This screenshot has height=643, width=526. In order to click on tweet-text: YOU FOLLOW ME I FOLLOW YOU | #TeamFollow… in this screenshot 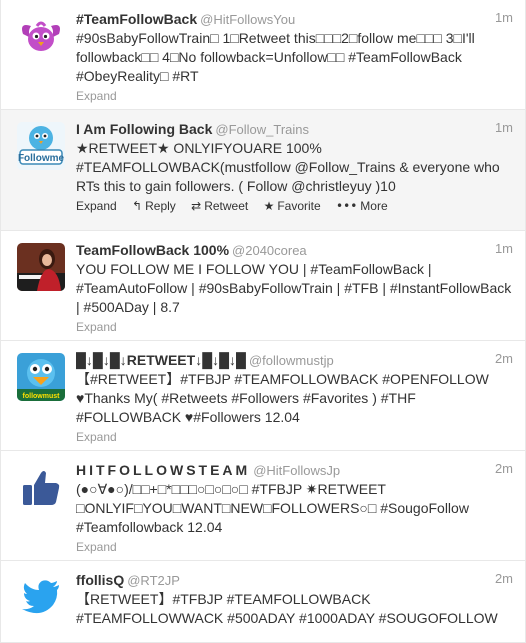, I will do `click(294, 288)`.